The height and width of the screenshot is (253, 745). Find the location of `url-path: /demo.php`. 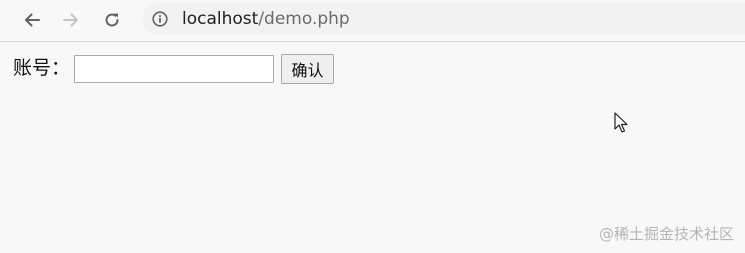

url-path: /demo.php is located at coordinates (304, 19).